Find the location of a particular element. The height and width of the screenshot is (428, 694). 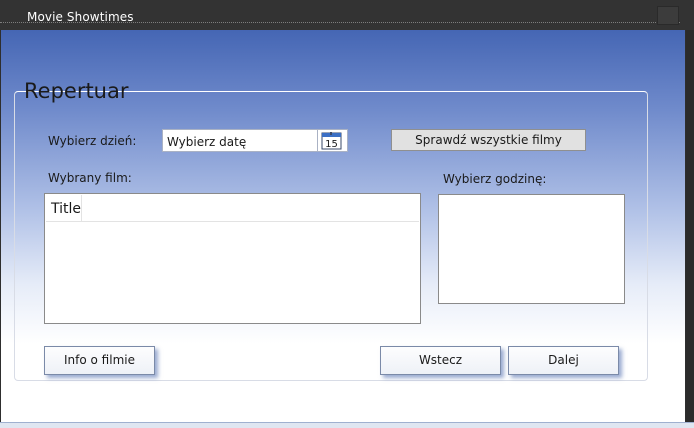

title-bar: Movie Showtimes is located at coordinates (347, 15).